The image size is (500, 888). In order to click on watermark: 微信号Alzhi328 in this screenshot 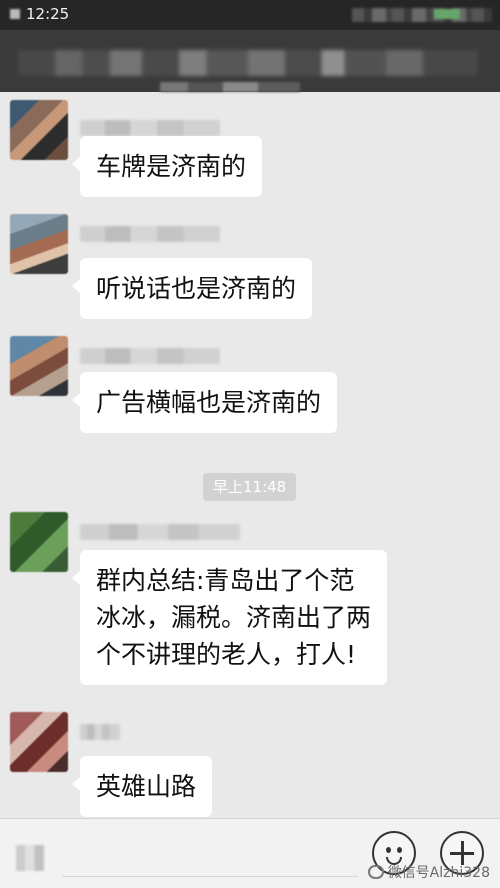, I will do `click(428, 872)`.